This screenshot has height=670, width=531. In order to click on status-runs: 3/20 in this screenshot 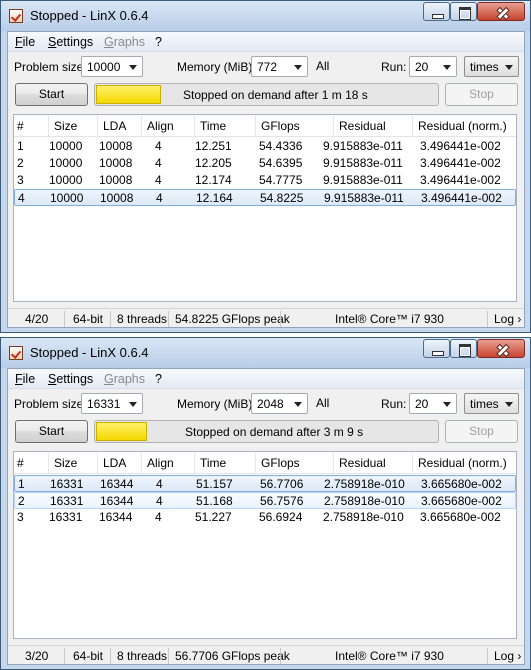, I will do `click(37, 656)`.